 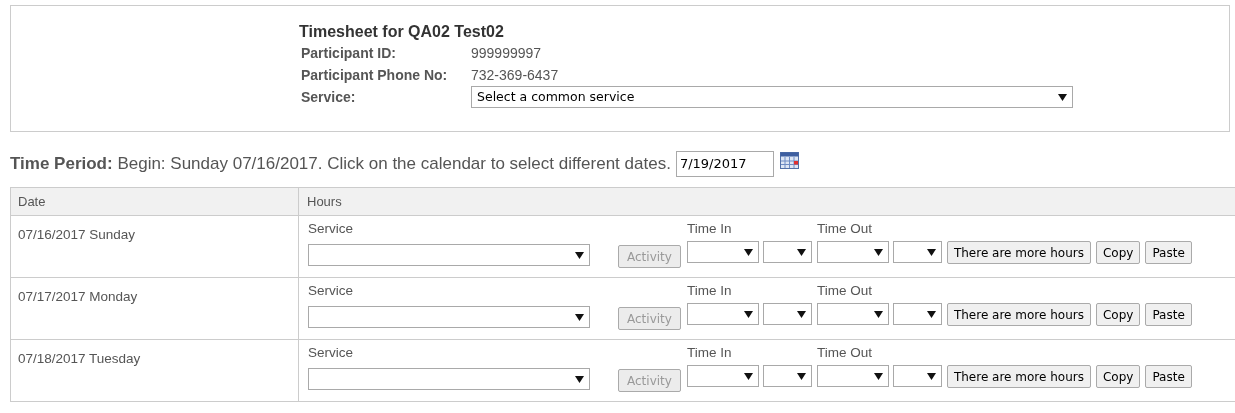 I want to click on column-header: Date, so click(x=155, y=201).